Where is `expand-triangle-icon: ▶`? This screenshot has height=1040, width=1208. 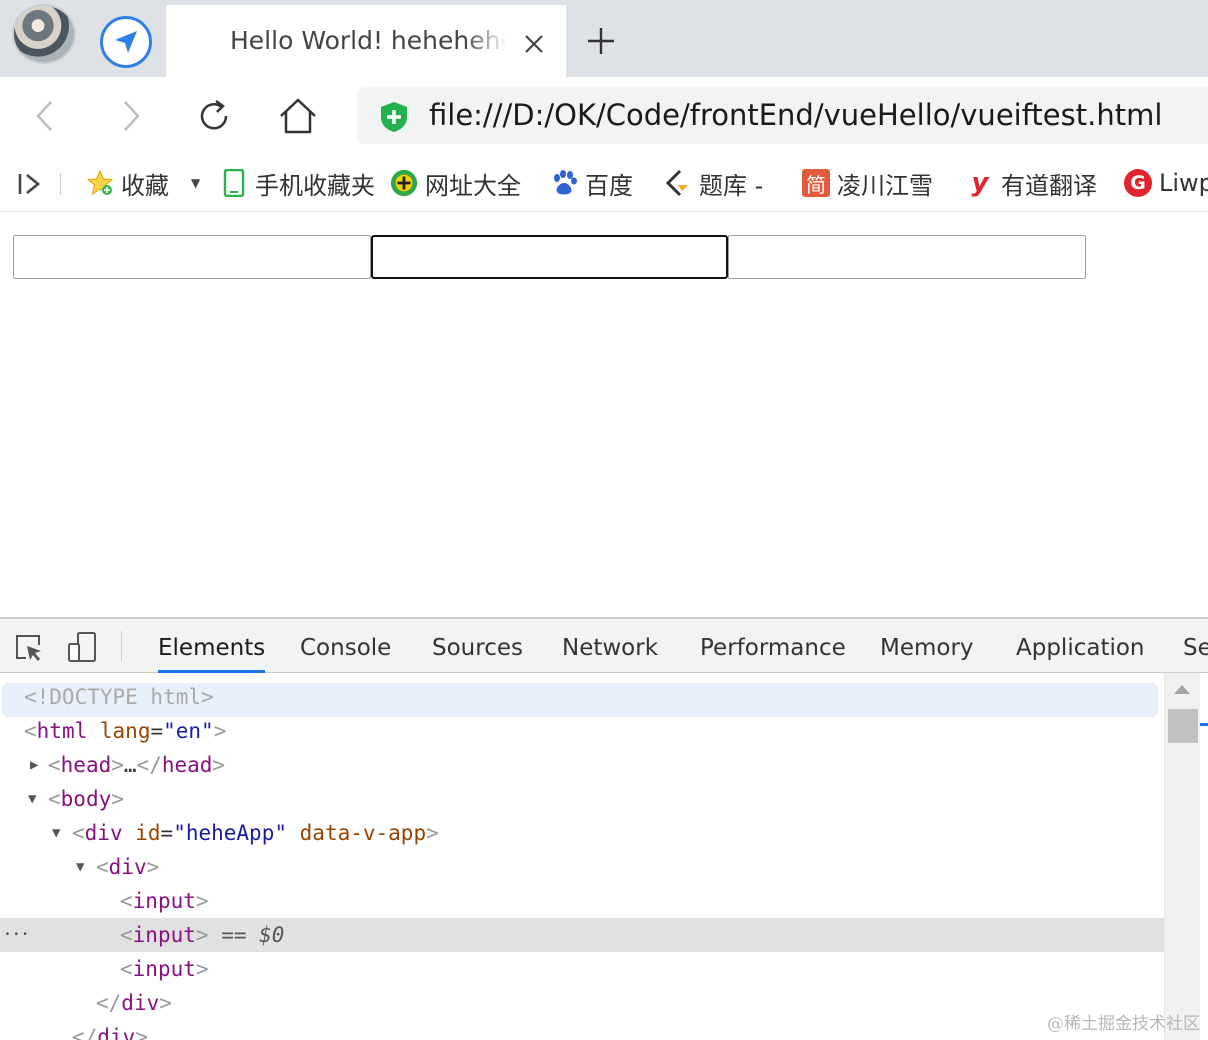 expand-triangle-icon: ▶ is located at coordinates (37, 765).